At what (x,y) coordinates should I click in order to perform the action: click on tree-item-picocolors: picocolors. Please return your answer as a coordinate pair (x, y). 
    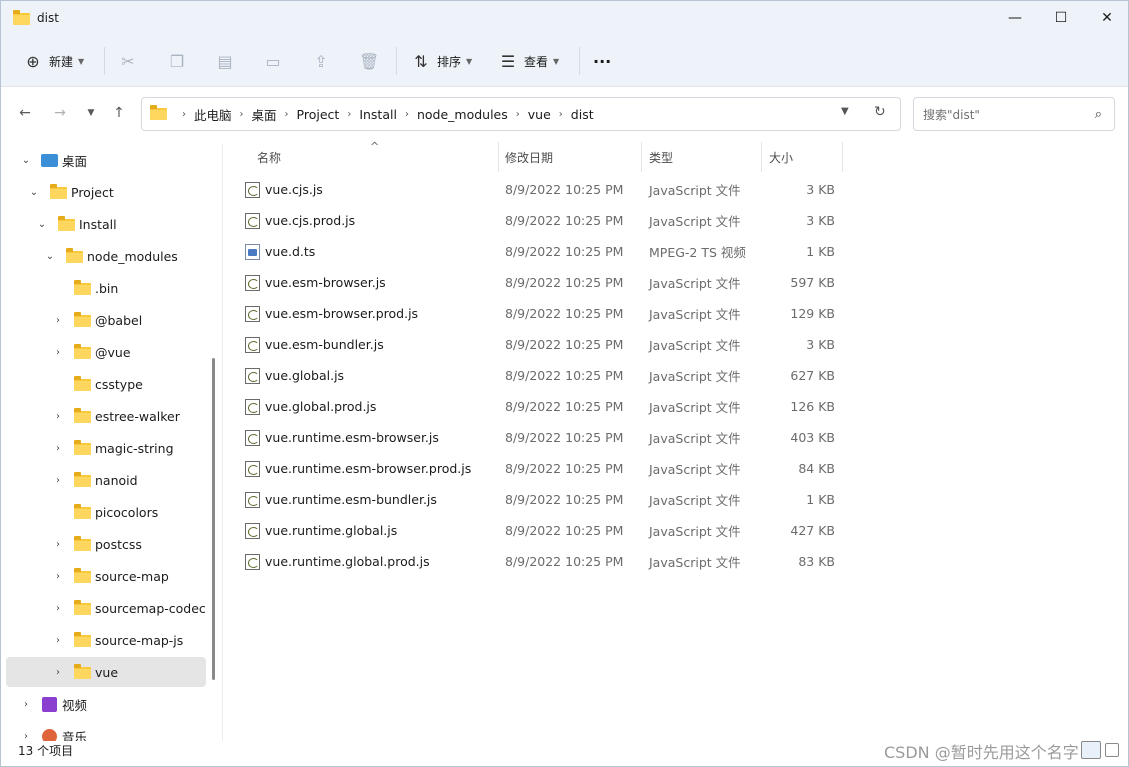
    Looking at the image, I should click on (106, 512).